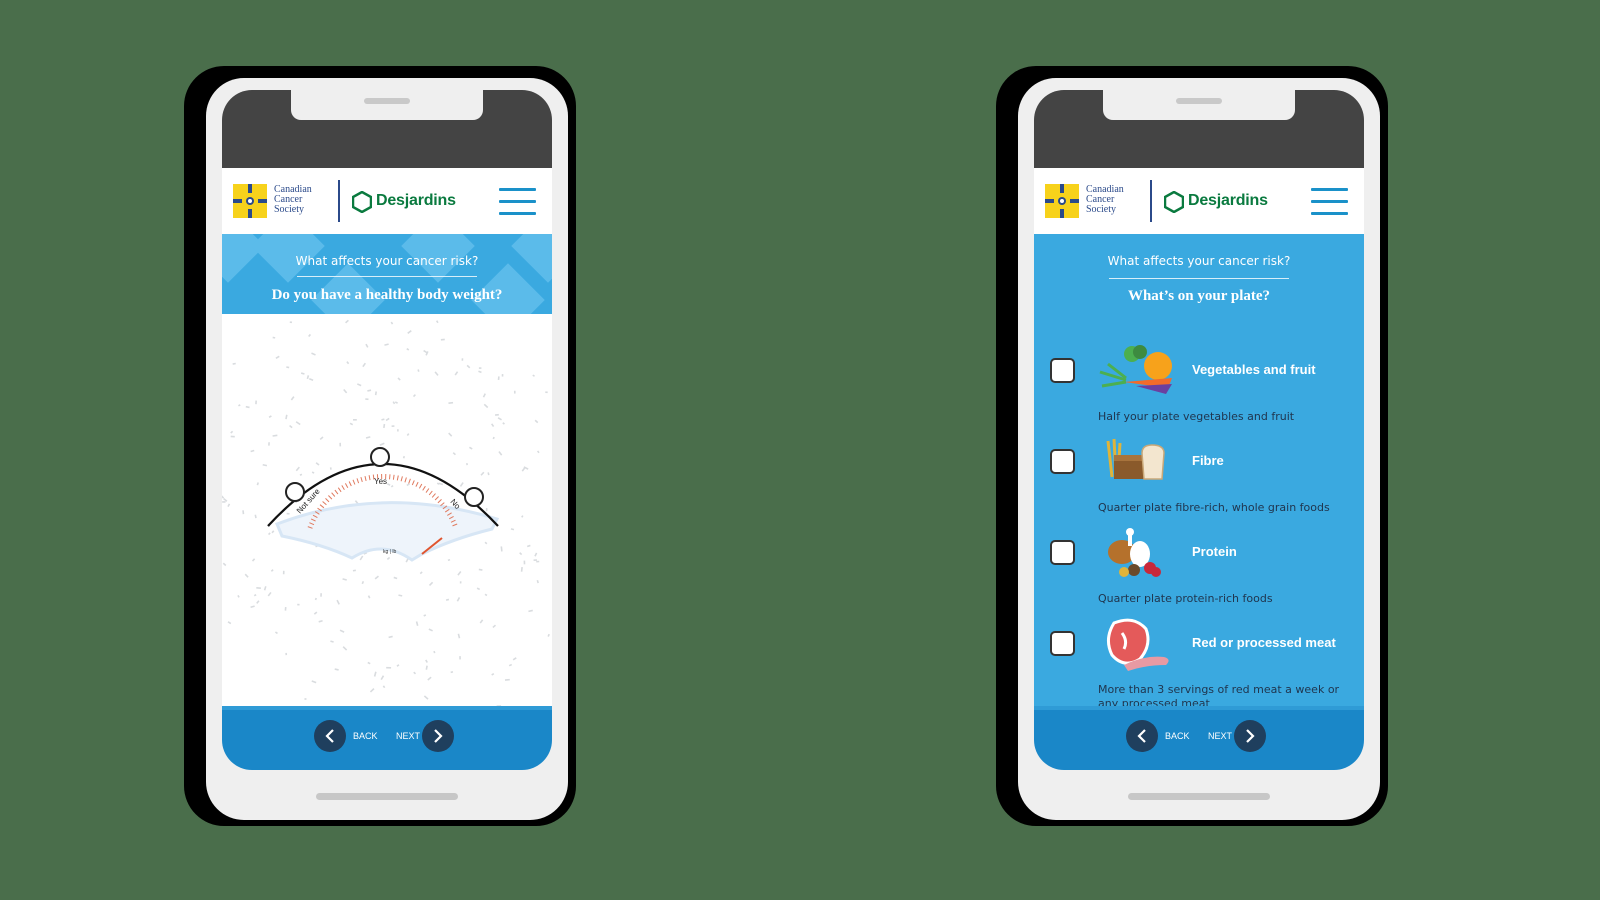 The height and width of the screenshot is (900, 1600). What do you see at coordinates (1135, 459) in the screenshot?
I see `bread-icon` at bounding box center [1135, 459].